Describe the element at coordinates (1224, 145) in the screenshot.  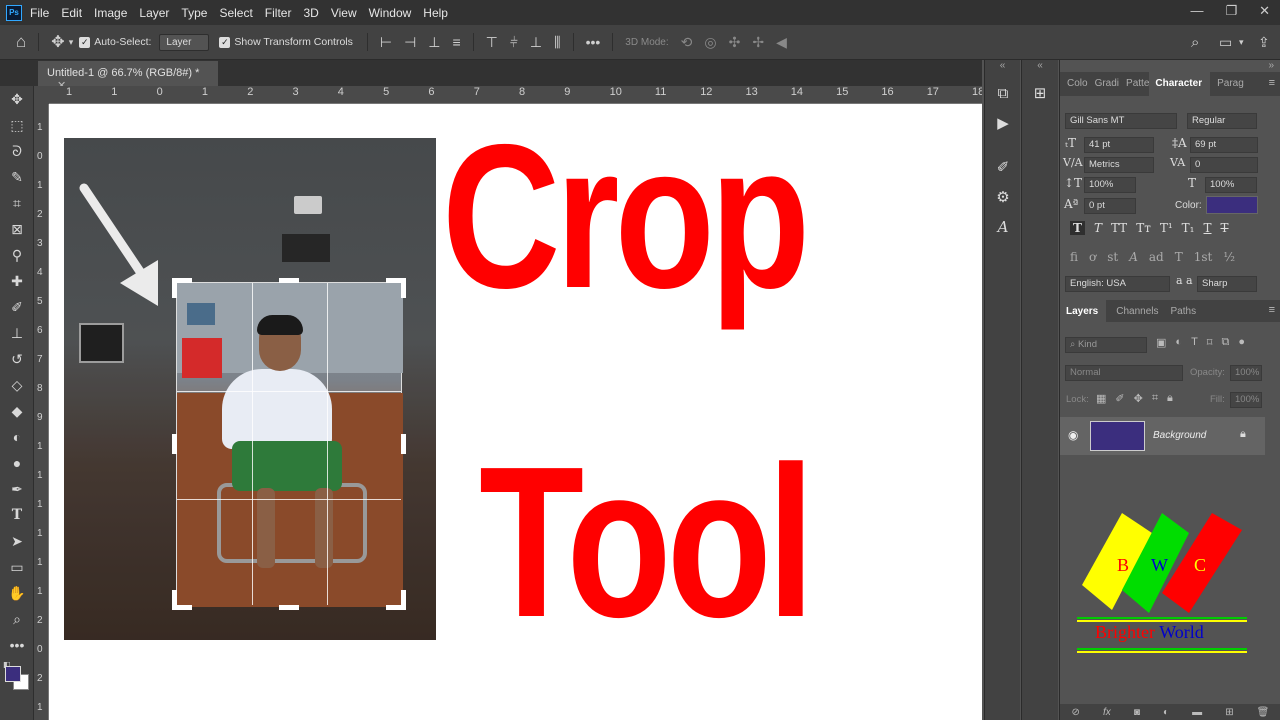
I see `leading-field: 69 pt` at that location.